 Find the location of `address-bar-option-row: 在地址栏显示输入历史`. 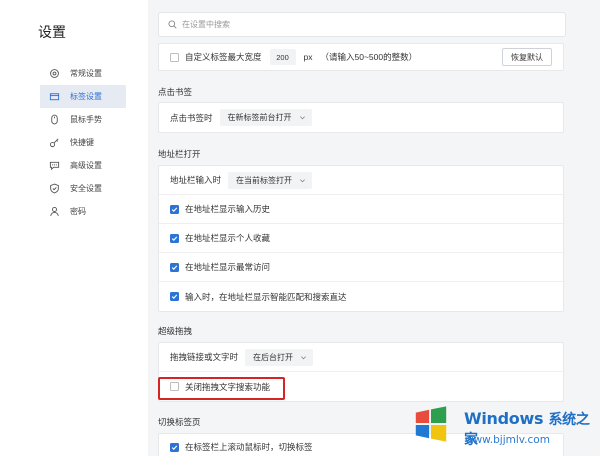

address-bar-option-row: 在地址栏显示输入历史 is located at coordinates (361, 209).